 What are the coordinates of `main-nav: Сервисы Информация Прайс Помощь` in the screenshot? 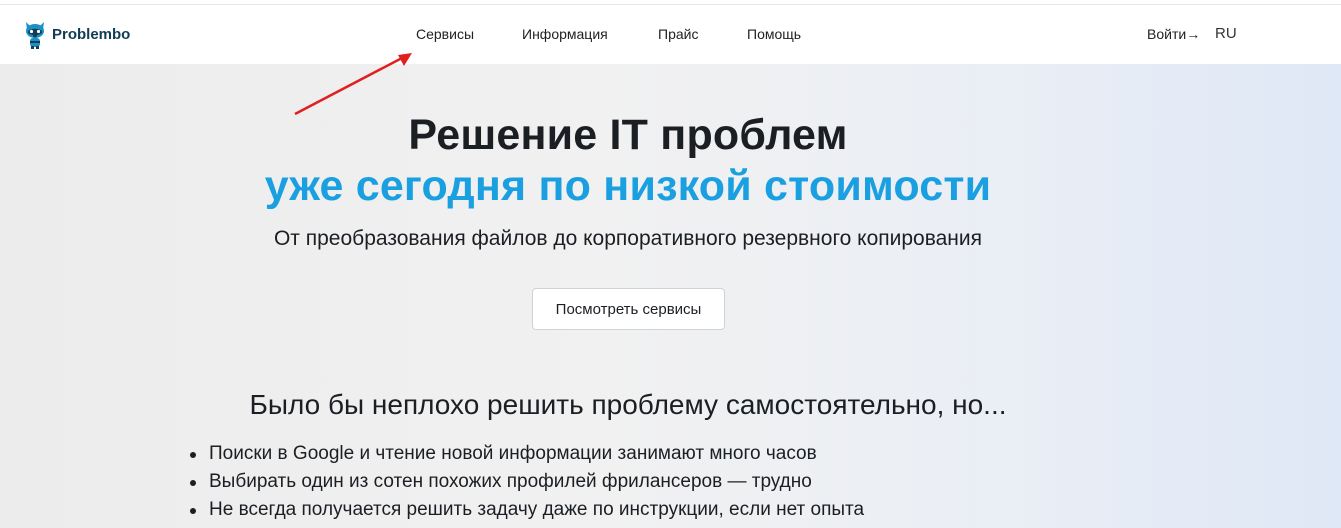 It's located at (670, 34).